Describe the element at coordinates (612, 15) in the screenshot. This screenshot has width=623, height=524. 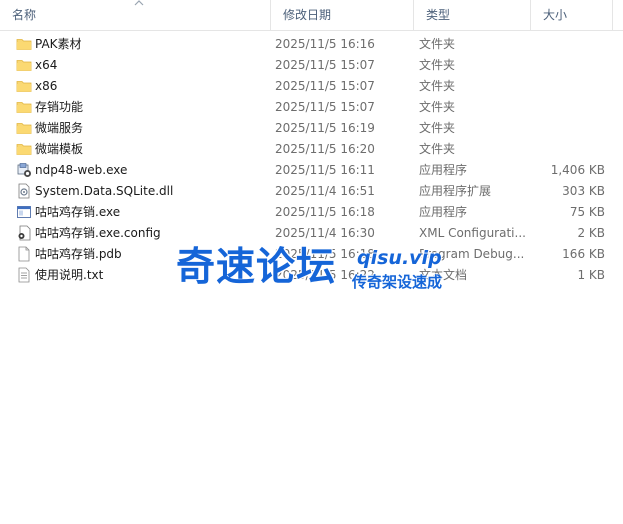
I see `column-divider` at that location.